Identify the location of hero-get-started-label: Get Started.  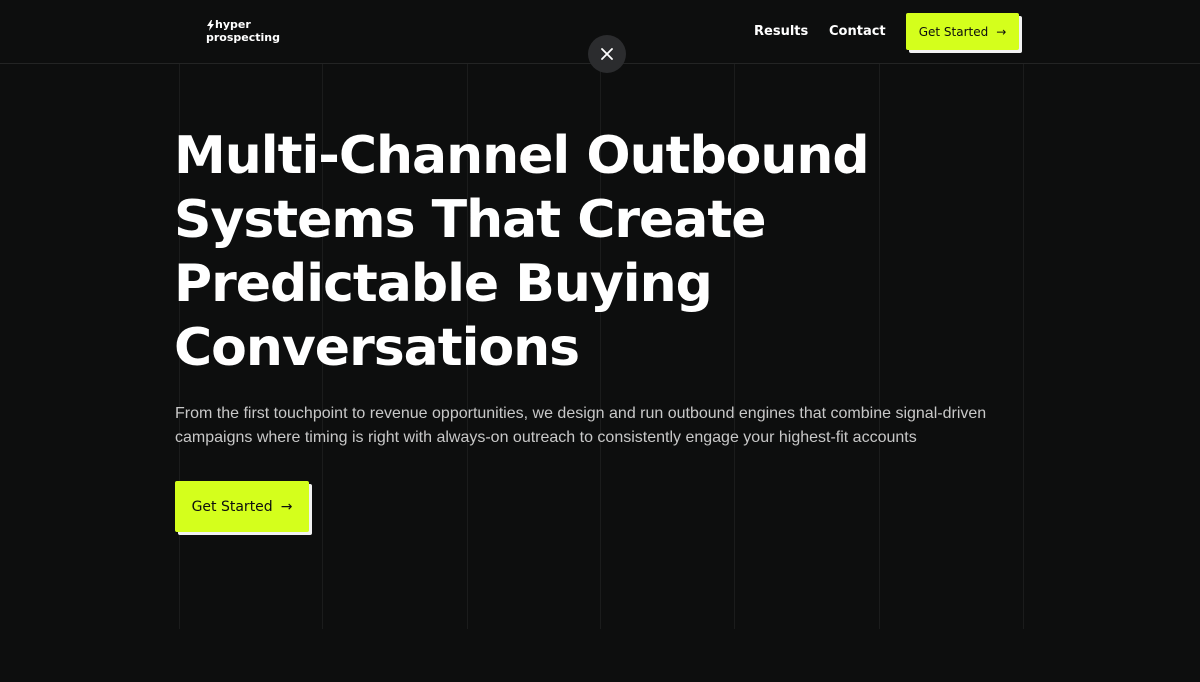
(232, 506).